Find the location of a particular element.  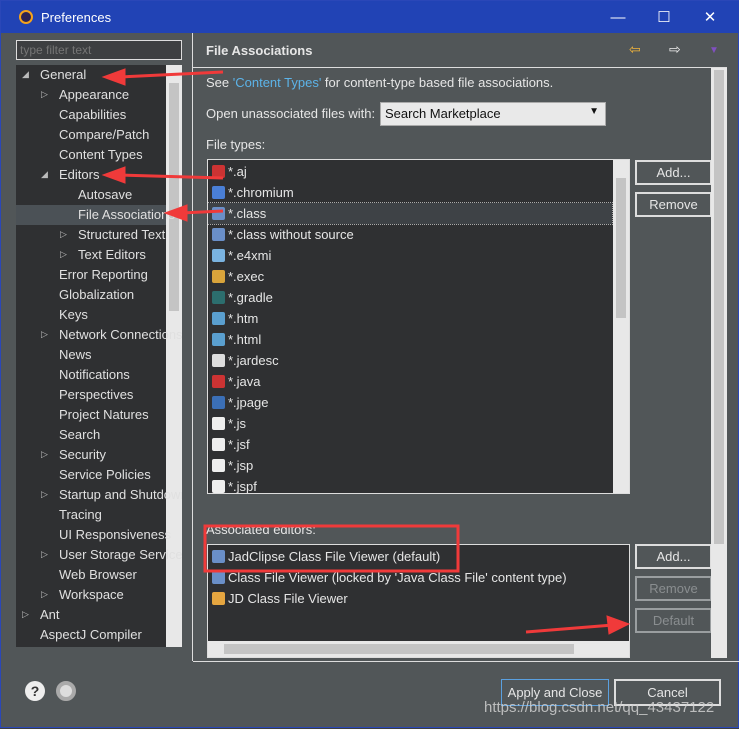

tree-item-label: UI Responsiveness is located at coordinates (115, 534).